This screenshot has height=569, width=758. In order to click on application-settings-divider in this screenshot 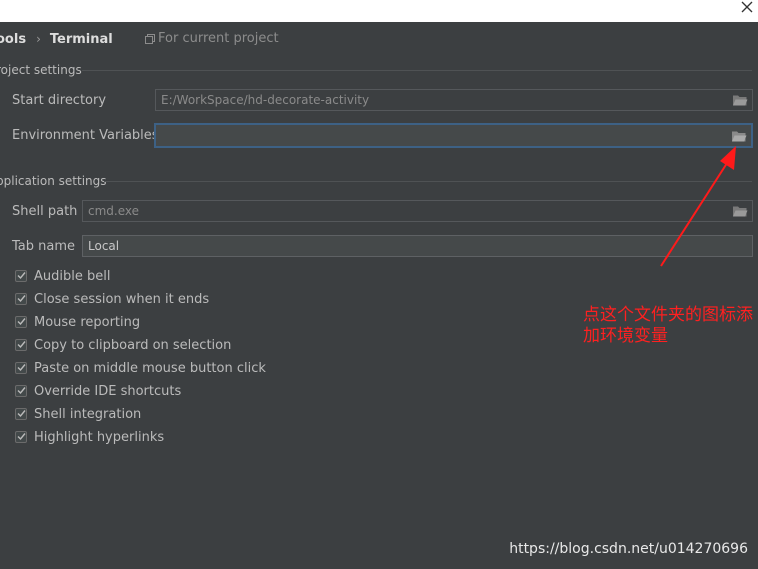, I will do `click(428, 181)`.